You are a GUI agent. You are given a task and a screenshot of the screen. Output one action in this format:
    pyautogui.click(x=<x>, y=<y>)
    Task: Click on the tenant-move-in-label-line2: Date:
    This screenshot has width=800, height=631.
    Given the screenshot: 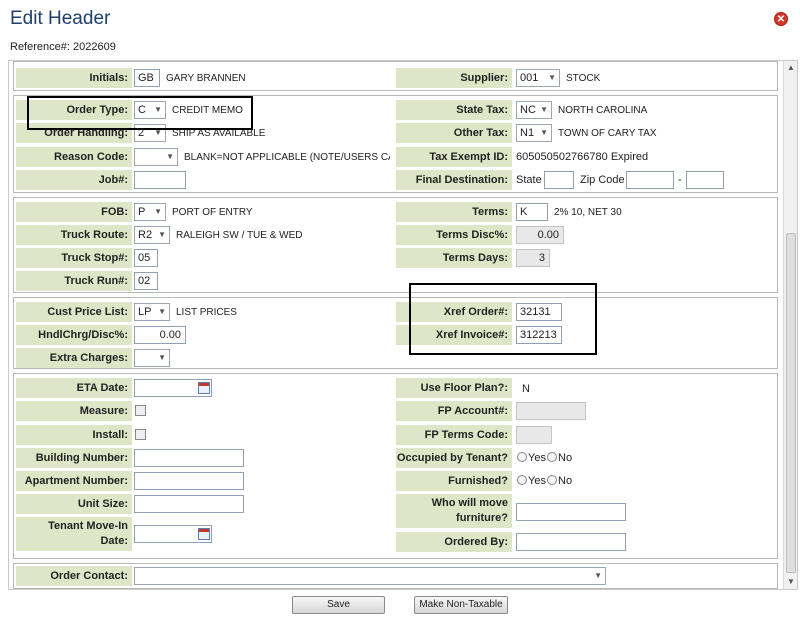 What is the action you would take?
    pyautogui.click(x=114, y=541)
    